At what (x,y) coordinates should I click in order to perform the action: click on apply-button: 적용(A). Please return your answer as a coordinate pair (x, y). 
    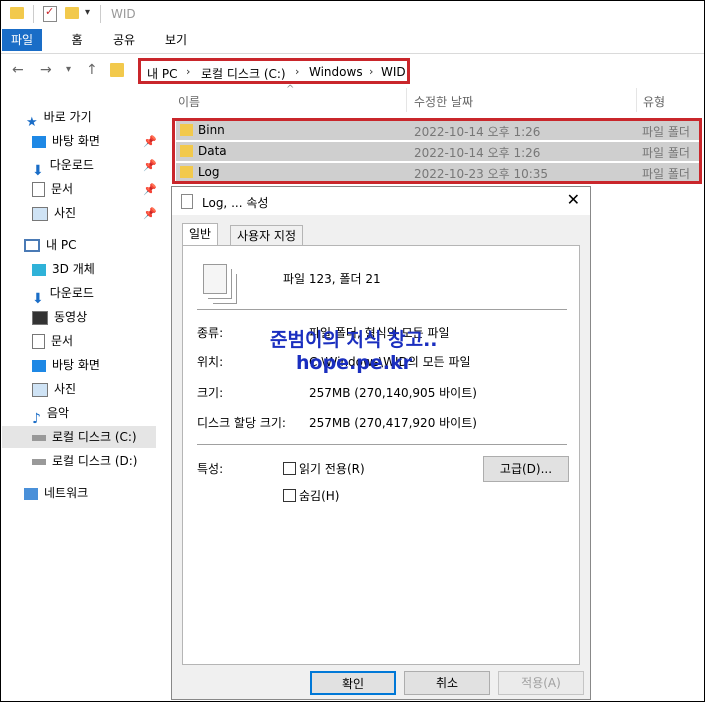
    Looking at the image, I should click on (541, 683).